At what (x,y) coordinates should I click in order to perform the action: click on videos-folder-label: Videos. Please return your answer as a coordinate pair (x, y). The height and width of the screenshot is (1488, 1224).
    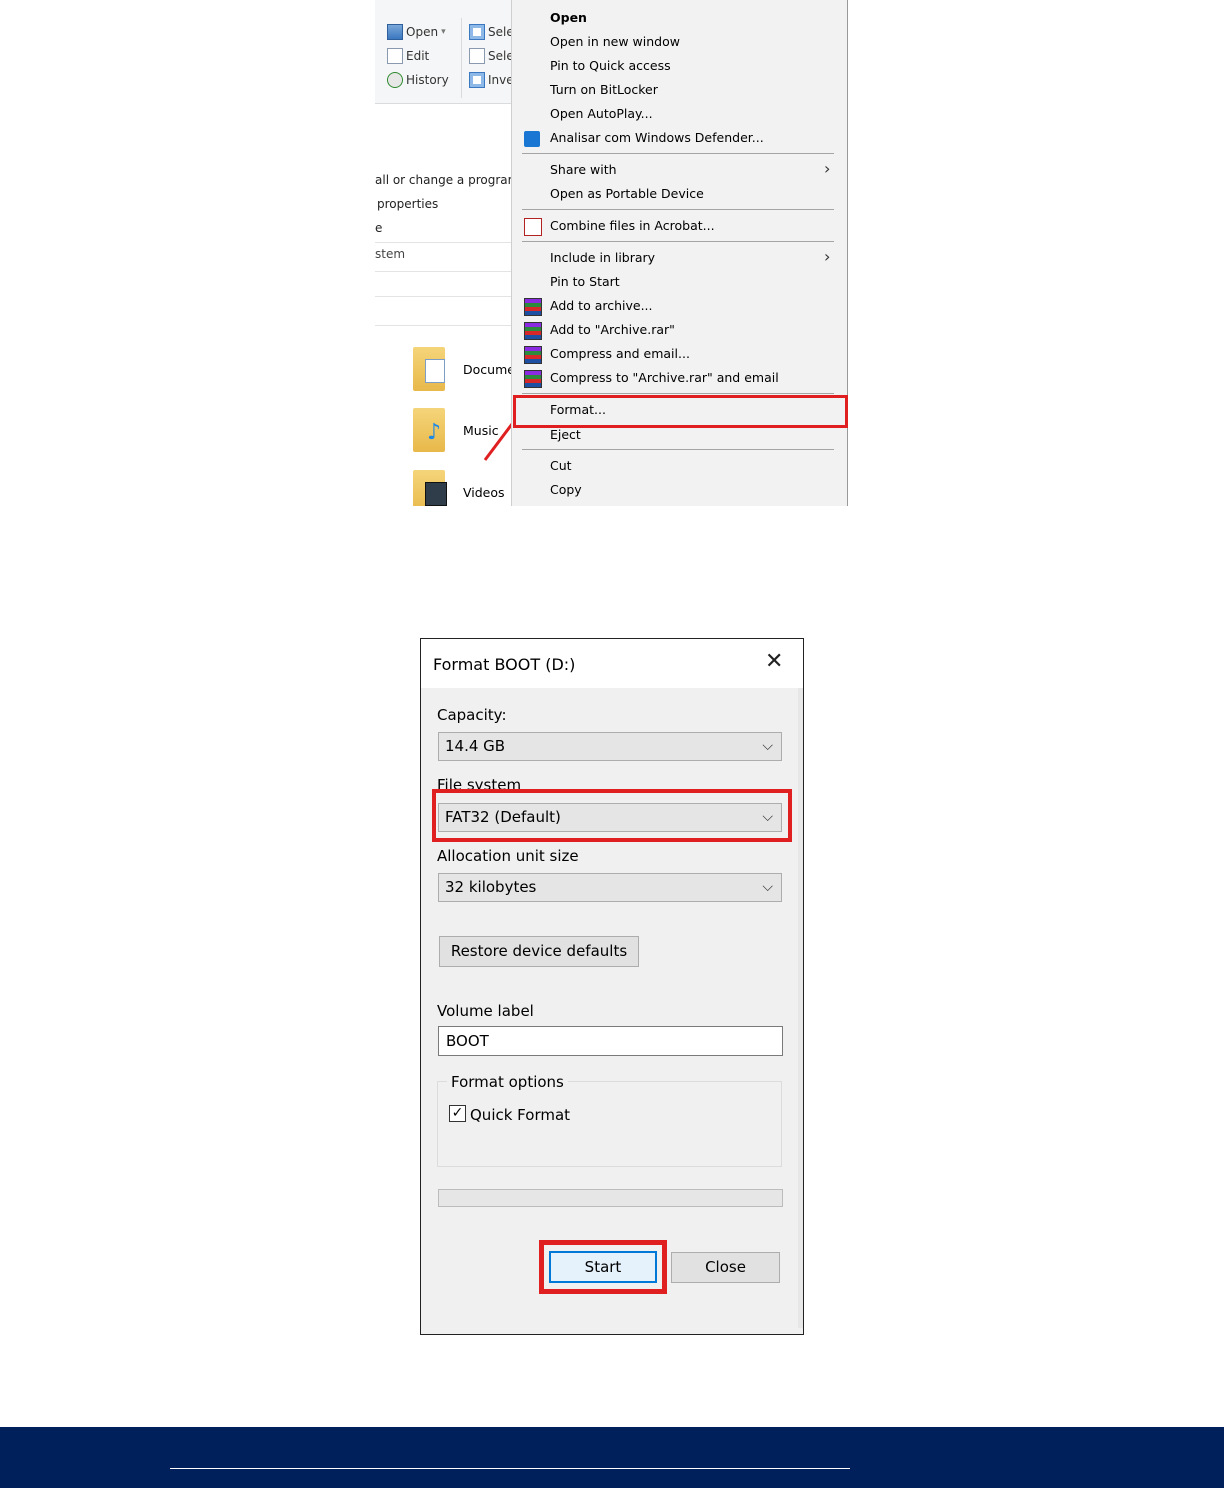
    Looking at the image, I should click on (484, 492).